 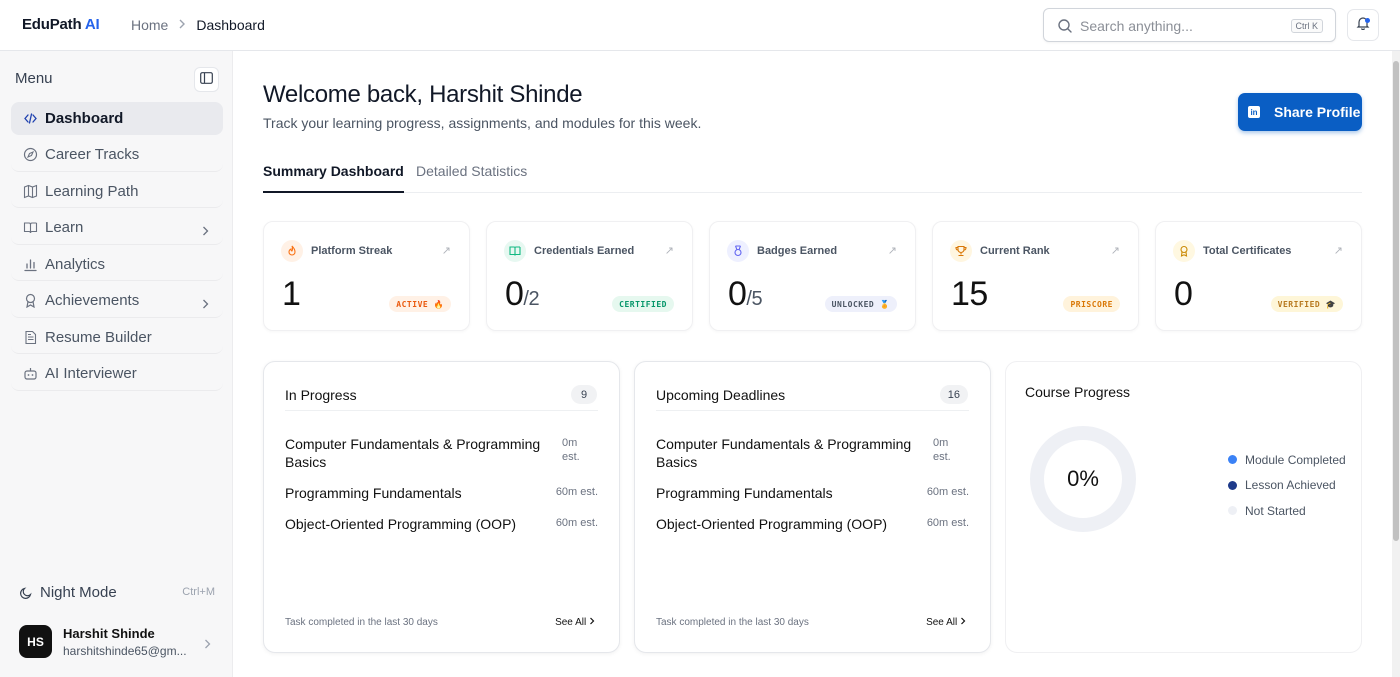 I want to click on stat-card-platform-streak: Platform Streak ↗ 1 ACTIVE 🔥, so click(x=366, y=276).